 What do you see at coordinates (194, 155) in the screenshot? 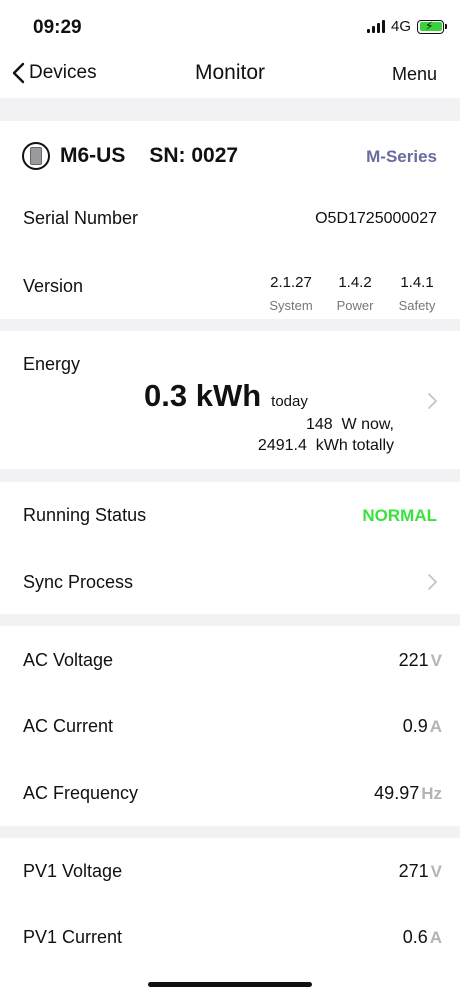
I see `device-sn: SN: 0027` at bounding box center [194, 155].